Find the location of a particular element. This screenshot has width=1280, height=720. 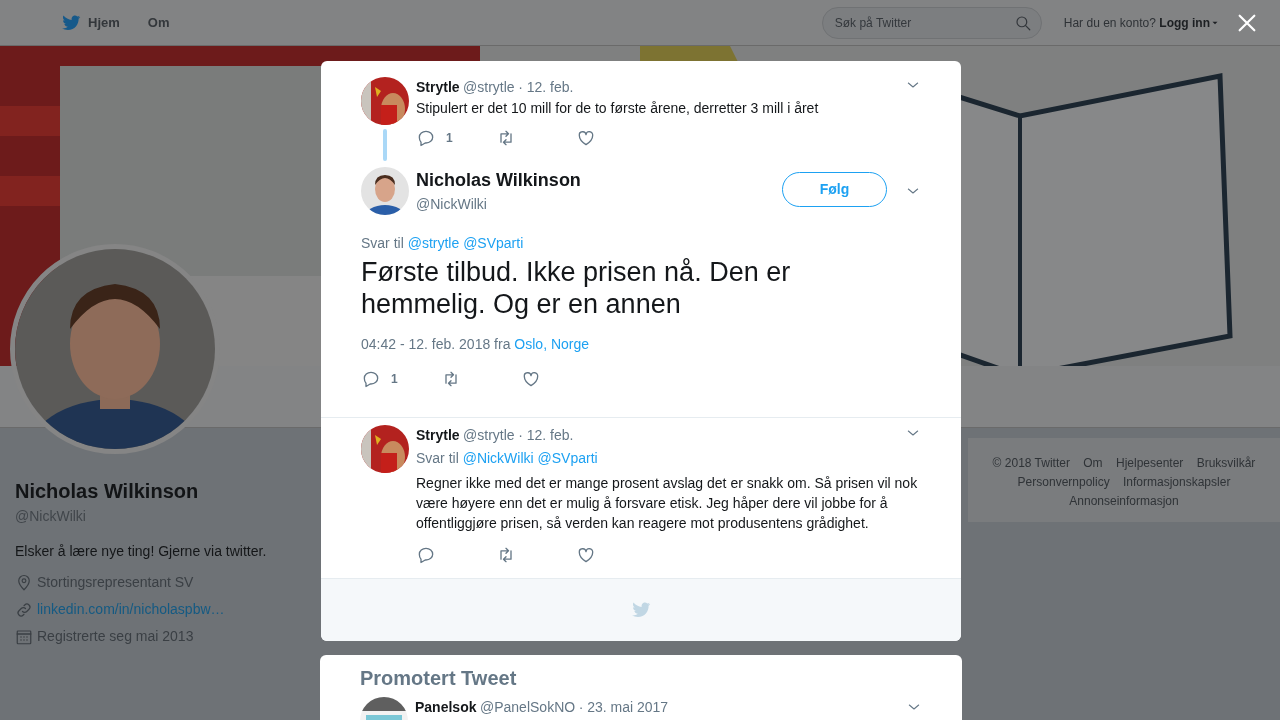

account-prompt: Har du en konto? is located at coordinates (1109, 23).